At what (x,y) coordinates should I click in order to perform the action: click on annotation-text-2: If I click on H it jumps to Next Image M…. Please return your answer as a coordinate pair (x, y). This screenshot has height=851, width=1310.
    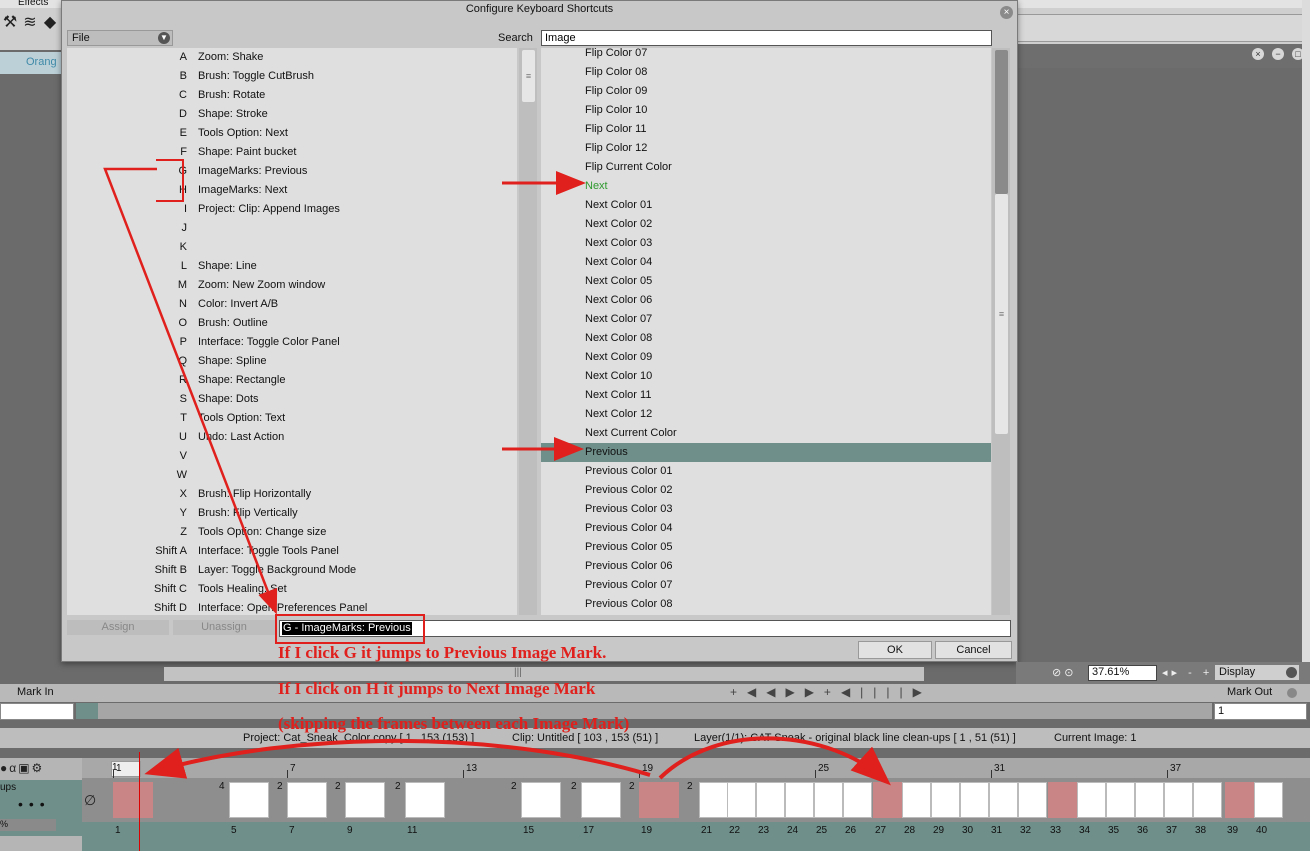
    Looking at the image, I should click on (437, 688).